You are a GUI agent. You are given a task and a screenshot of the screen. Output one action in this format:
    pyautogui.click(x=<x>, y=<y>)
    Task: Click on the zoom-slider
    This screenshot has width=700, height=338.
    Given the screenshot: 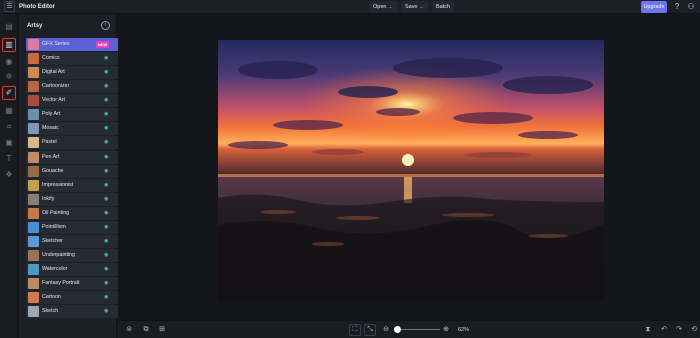 What is the action you would take?
    pyautogui.click(x=418, y=329)
    